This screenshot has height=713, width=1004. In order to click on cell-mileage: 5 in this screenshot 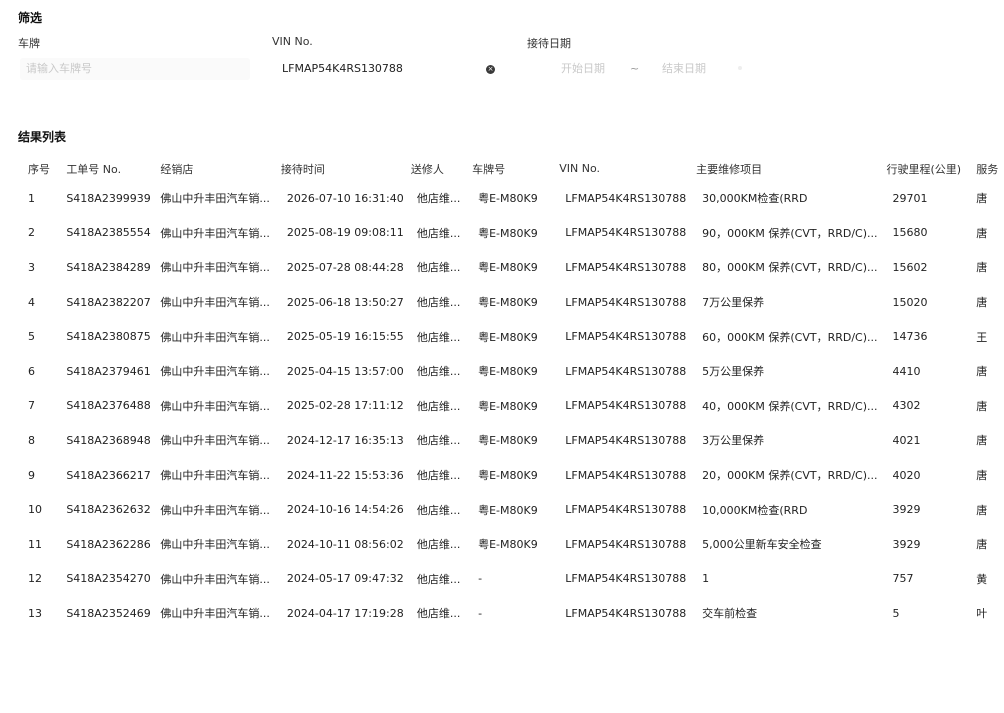, I will do `click(896, 613)`.